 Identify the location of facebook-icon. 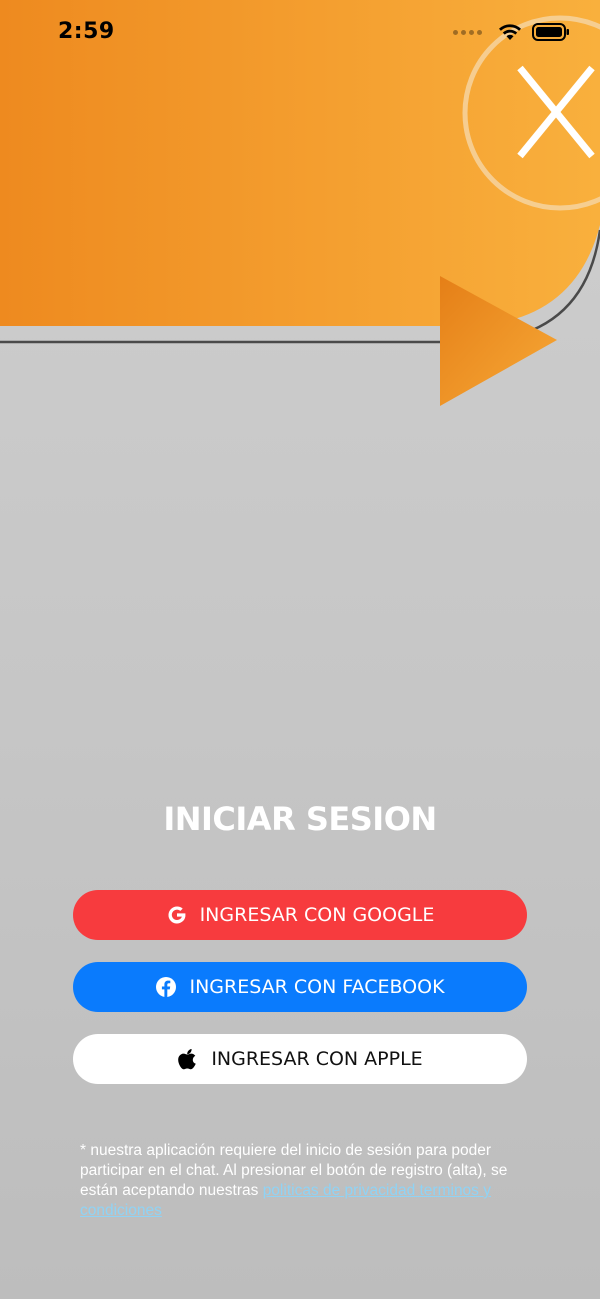
(166, 987).